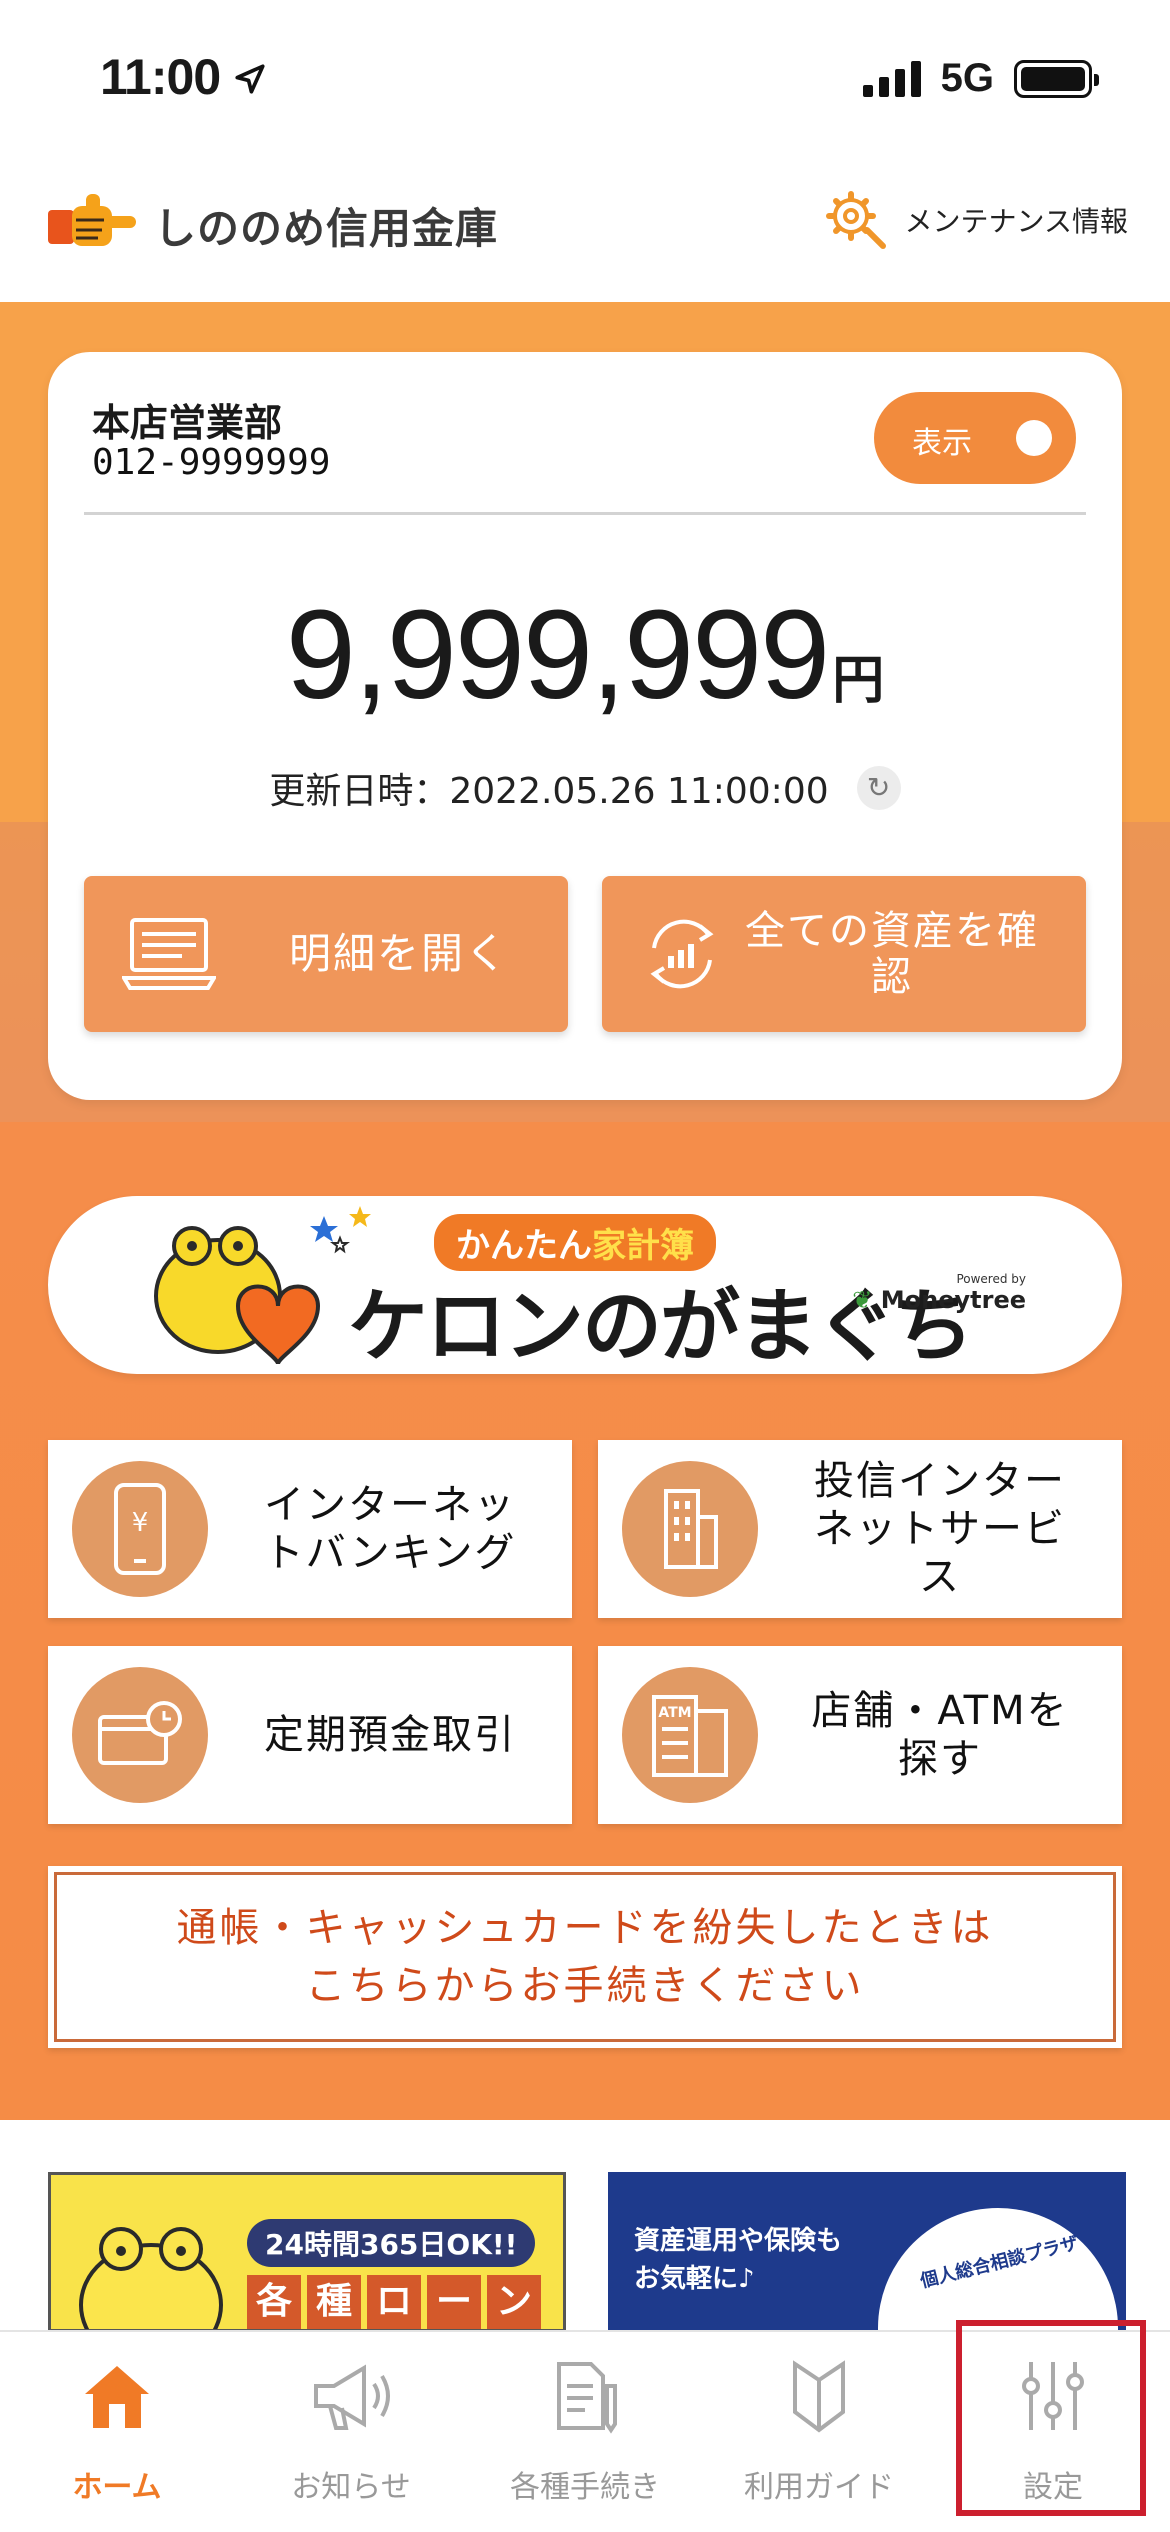 Image resolution: width=1170 pixels, height=2532 pixels. What do you see at coordinates (867, 2252) in the screenshot?
I see `consultation-promo-banner: 資産運用や保険も お気軽に♪ 個人総合相談プラザ` at bounding box center [867, 2252].